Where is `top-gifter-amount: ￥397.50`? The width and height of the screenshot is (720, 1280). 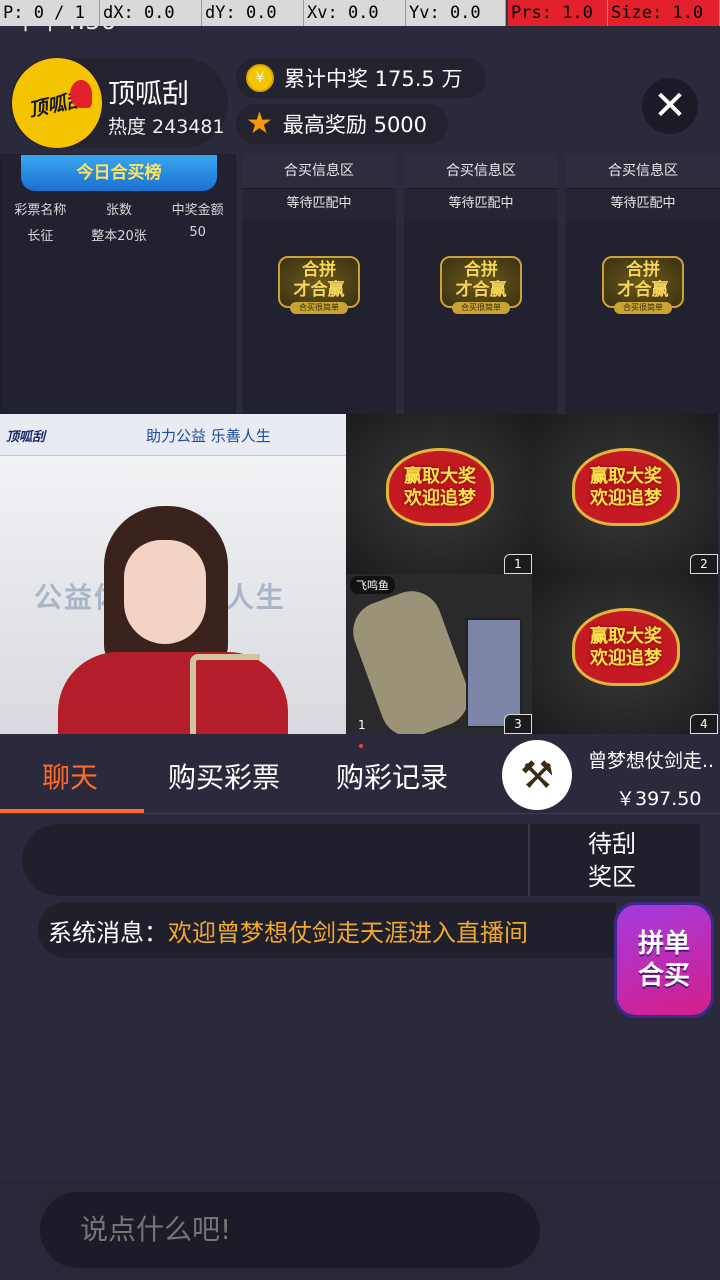 top-gifter-amount: ￥397.50 is located at coordinates (659, 799).